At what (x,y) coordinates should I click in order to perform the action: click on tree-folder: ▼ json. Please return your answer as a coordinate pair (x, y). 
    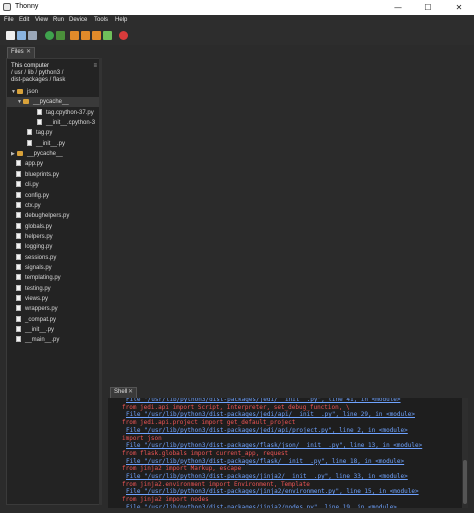
    Looking at the image, I should click on (24, 92).